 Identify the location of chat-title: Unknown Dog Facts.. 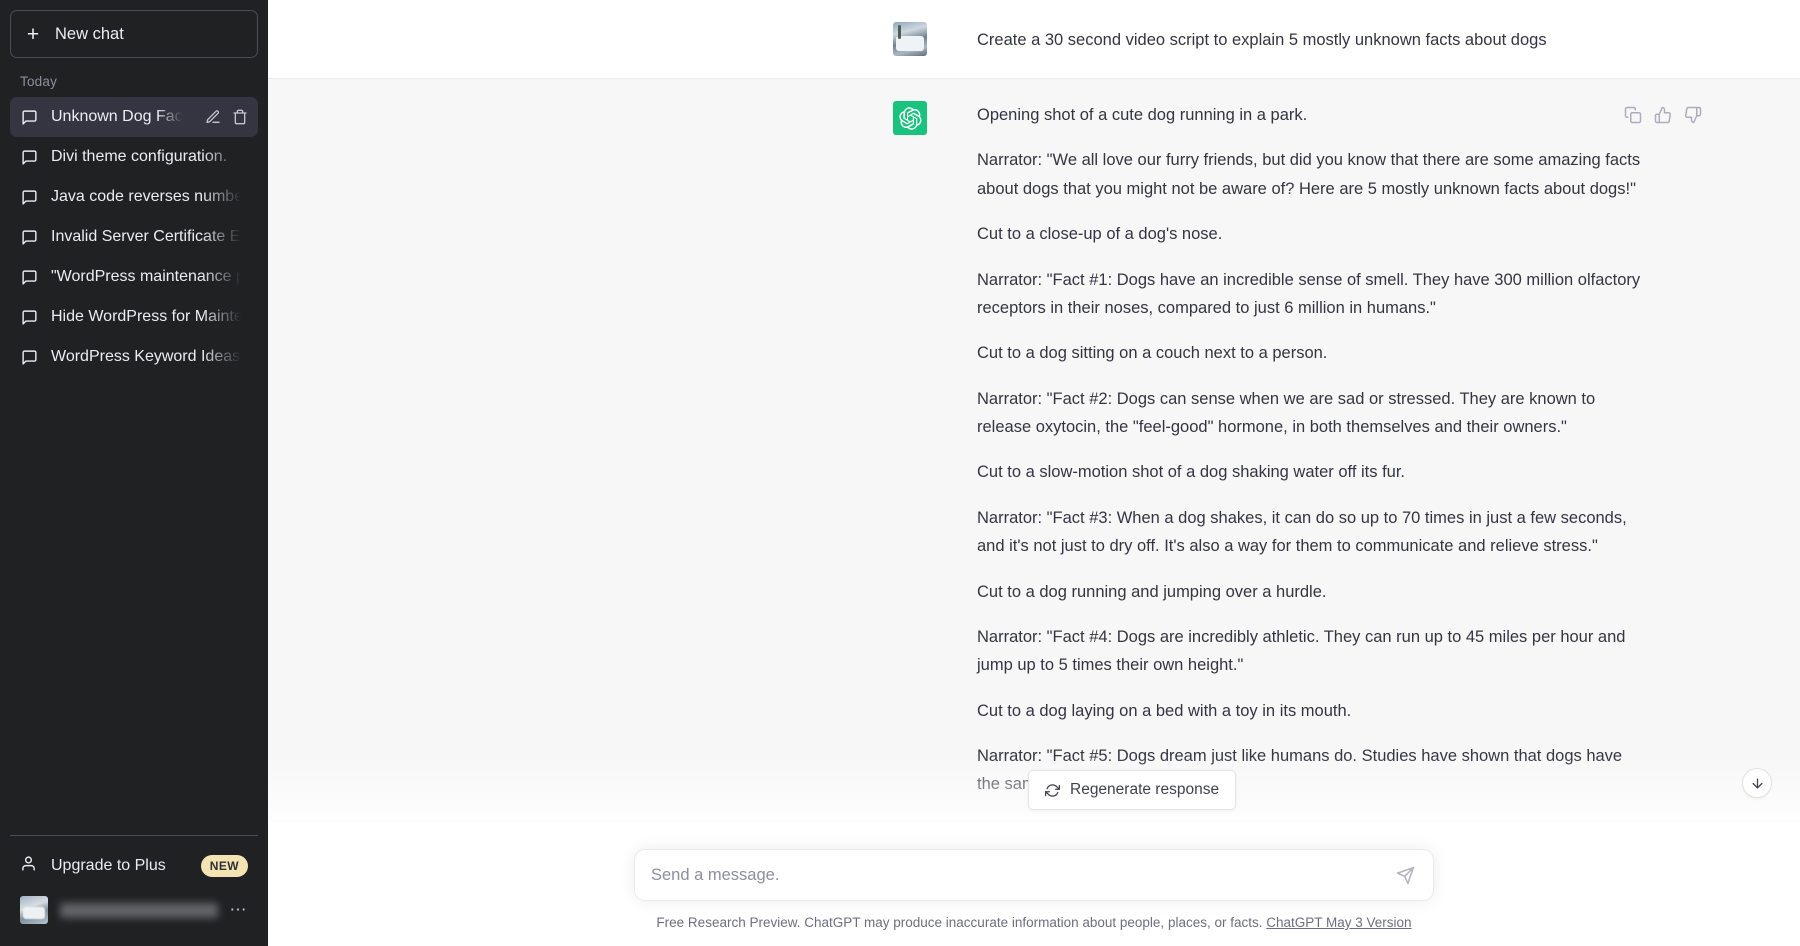
(119, 117).